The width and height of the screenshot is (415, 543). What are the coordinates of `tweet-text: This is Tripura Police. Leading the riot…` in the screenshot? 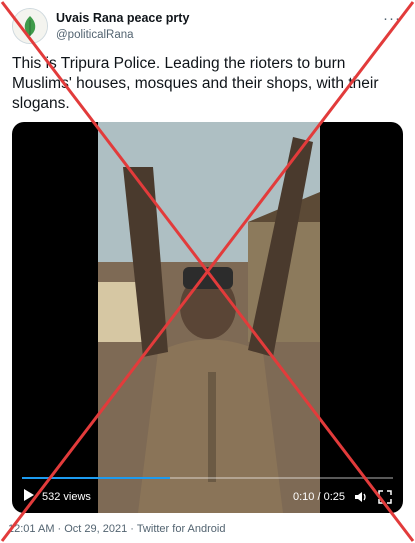 It's located at (195, 83).